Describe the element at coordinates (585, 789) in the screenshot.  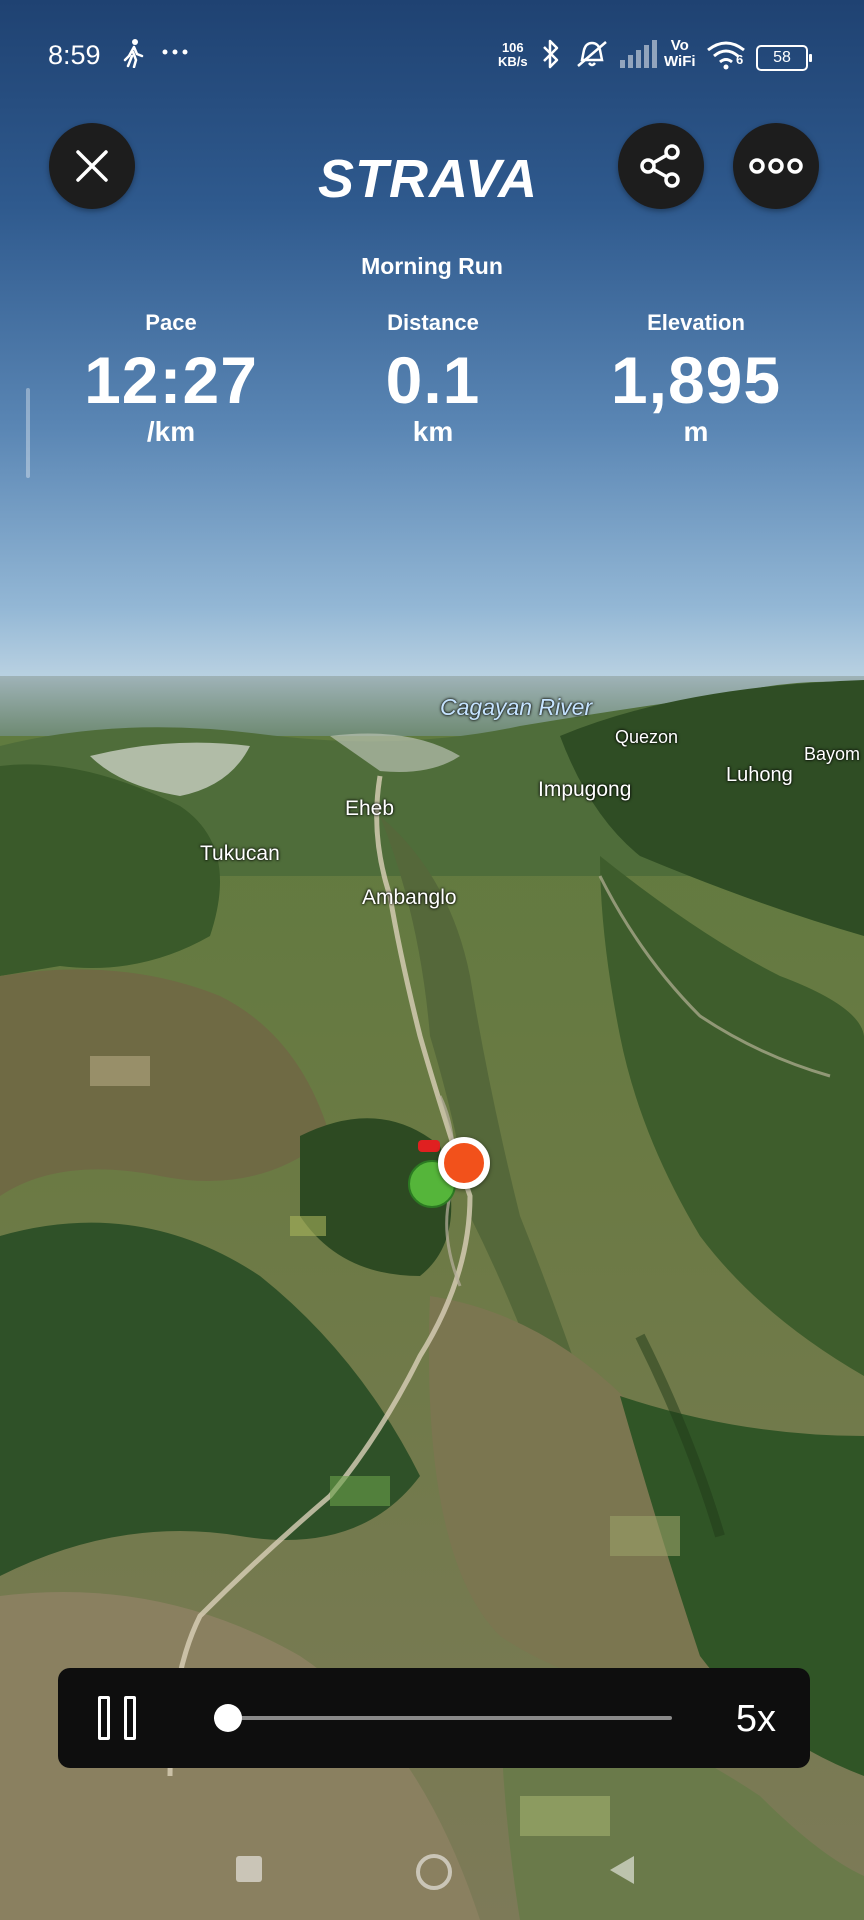
I see `map-label-impugong: Impugong` at that location.